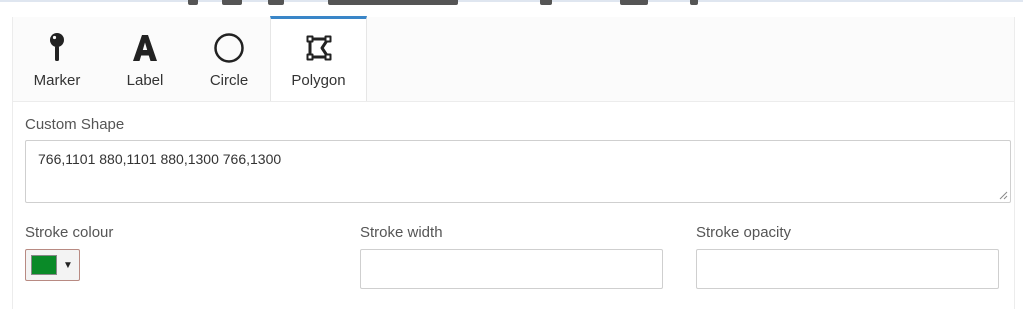  I want to click on stroke-colour-picker: ▼, so click(52, 265).